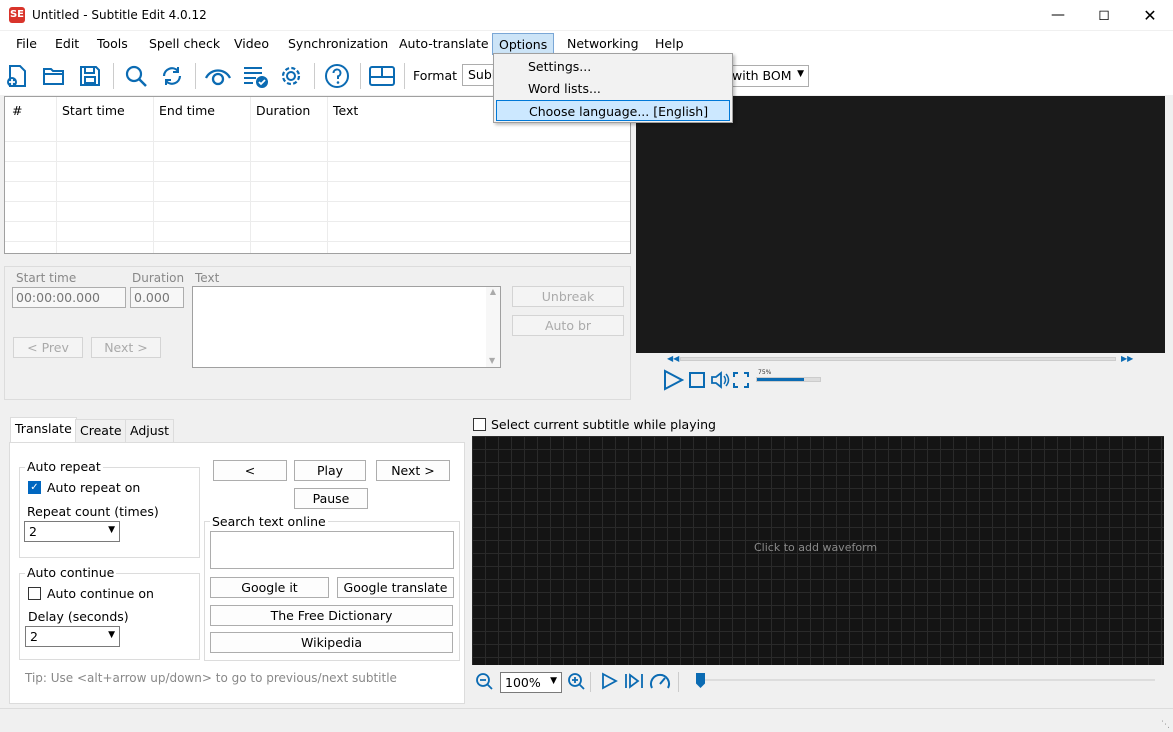 The height and width of the screenshot is (732, 1173). What do you see at coordinates (1104, 15) in the screenshot?
I see `maximize-button: ◻` at bounding box center [1104, 15].